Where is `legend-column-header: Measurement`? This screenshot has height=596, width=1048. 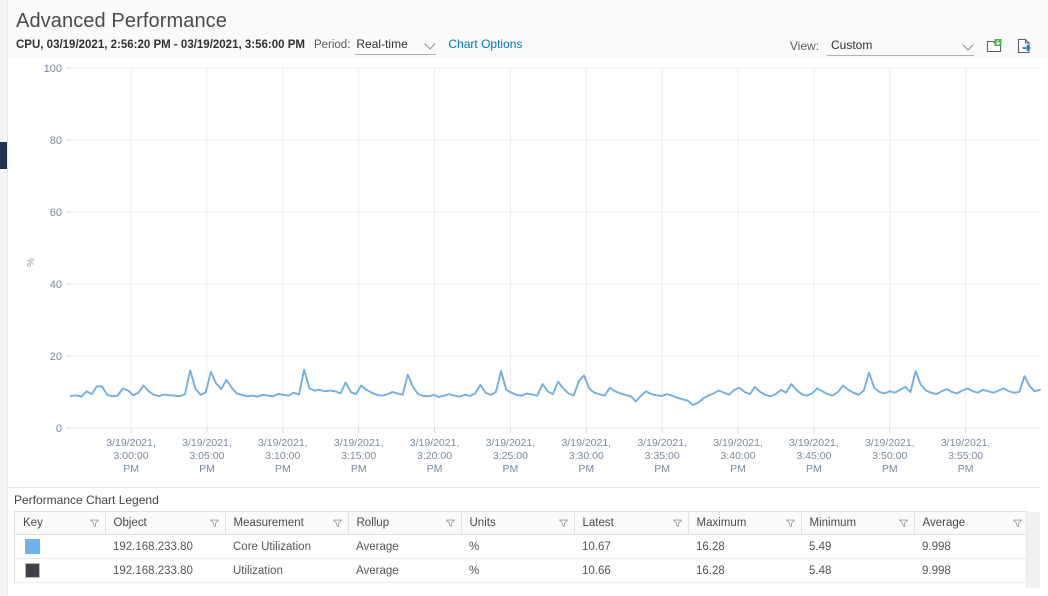
legend-column-header: Measurement is located at coordinates (287, 523).